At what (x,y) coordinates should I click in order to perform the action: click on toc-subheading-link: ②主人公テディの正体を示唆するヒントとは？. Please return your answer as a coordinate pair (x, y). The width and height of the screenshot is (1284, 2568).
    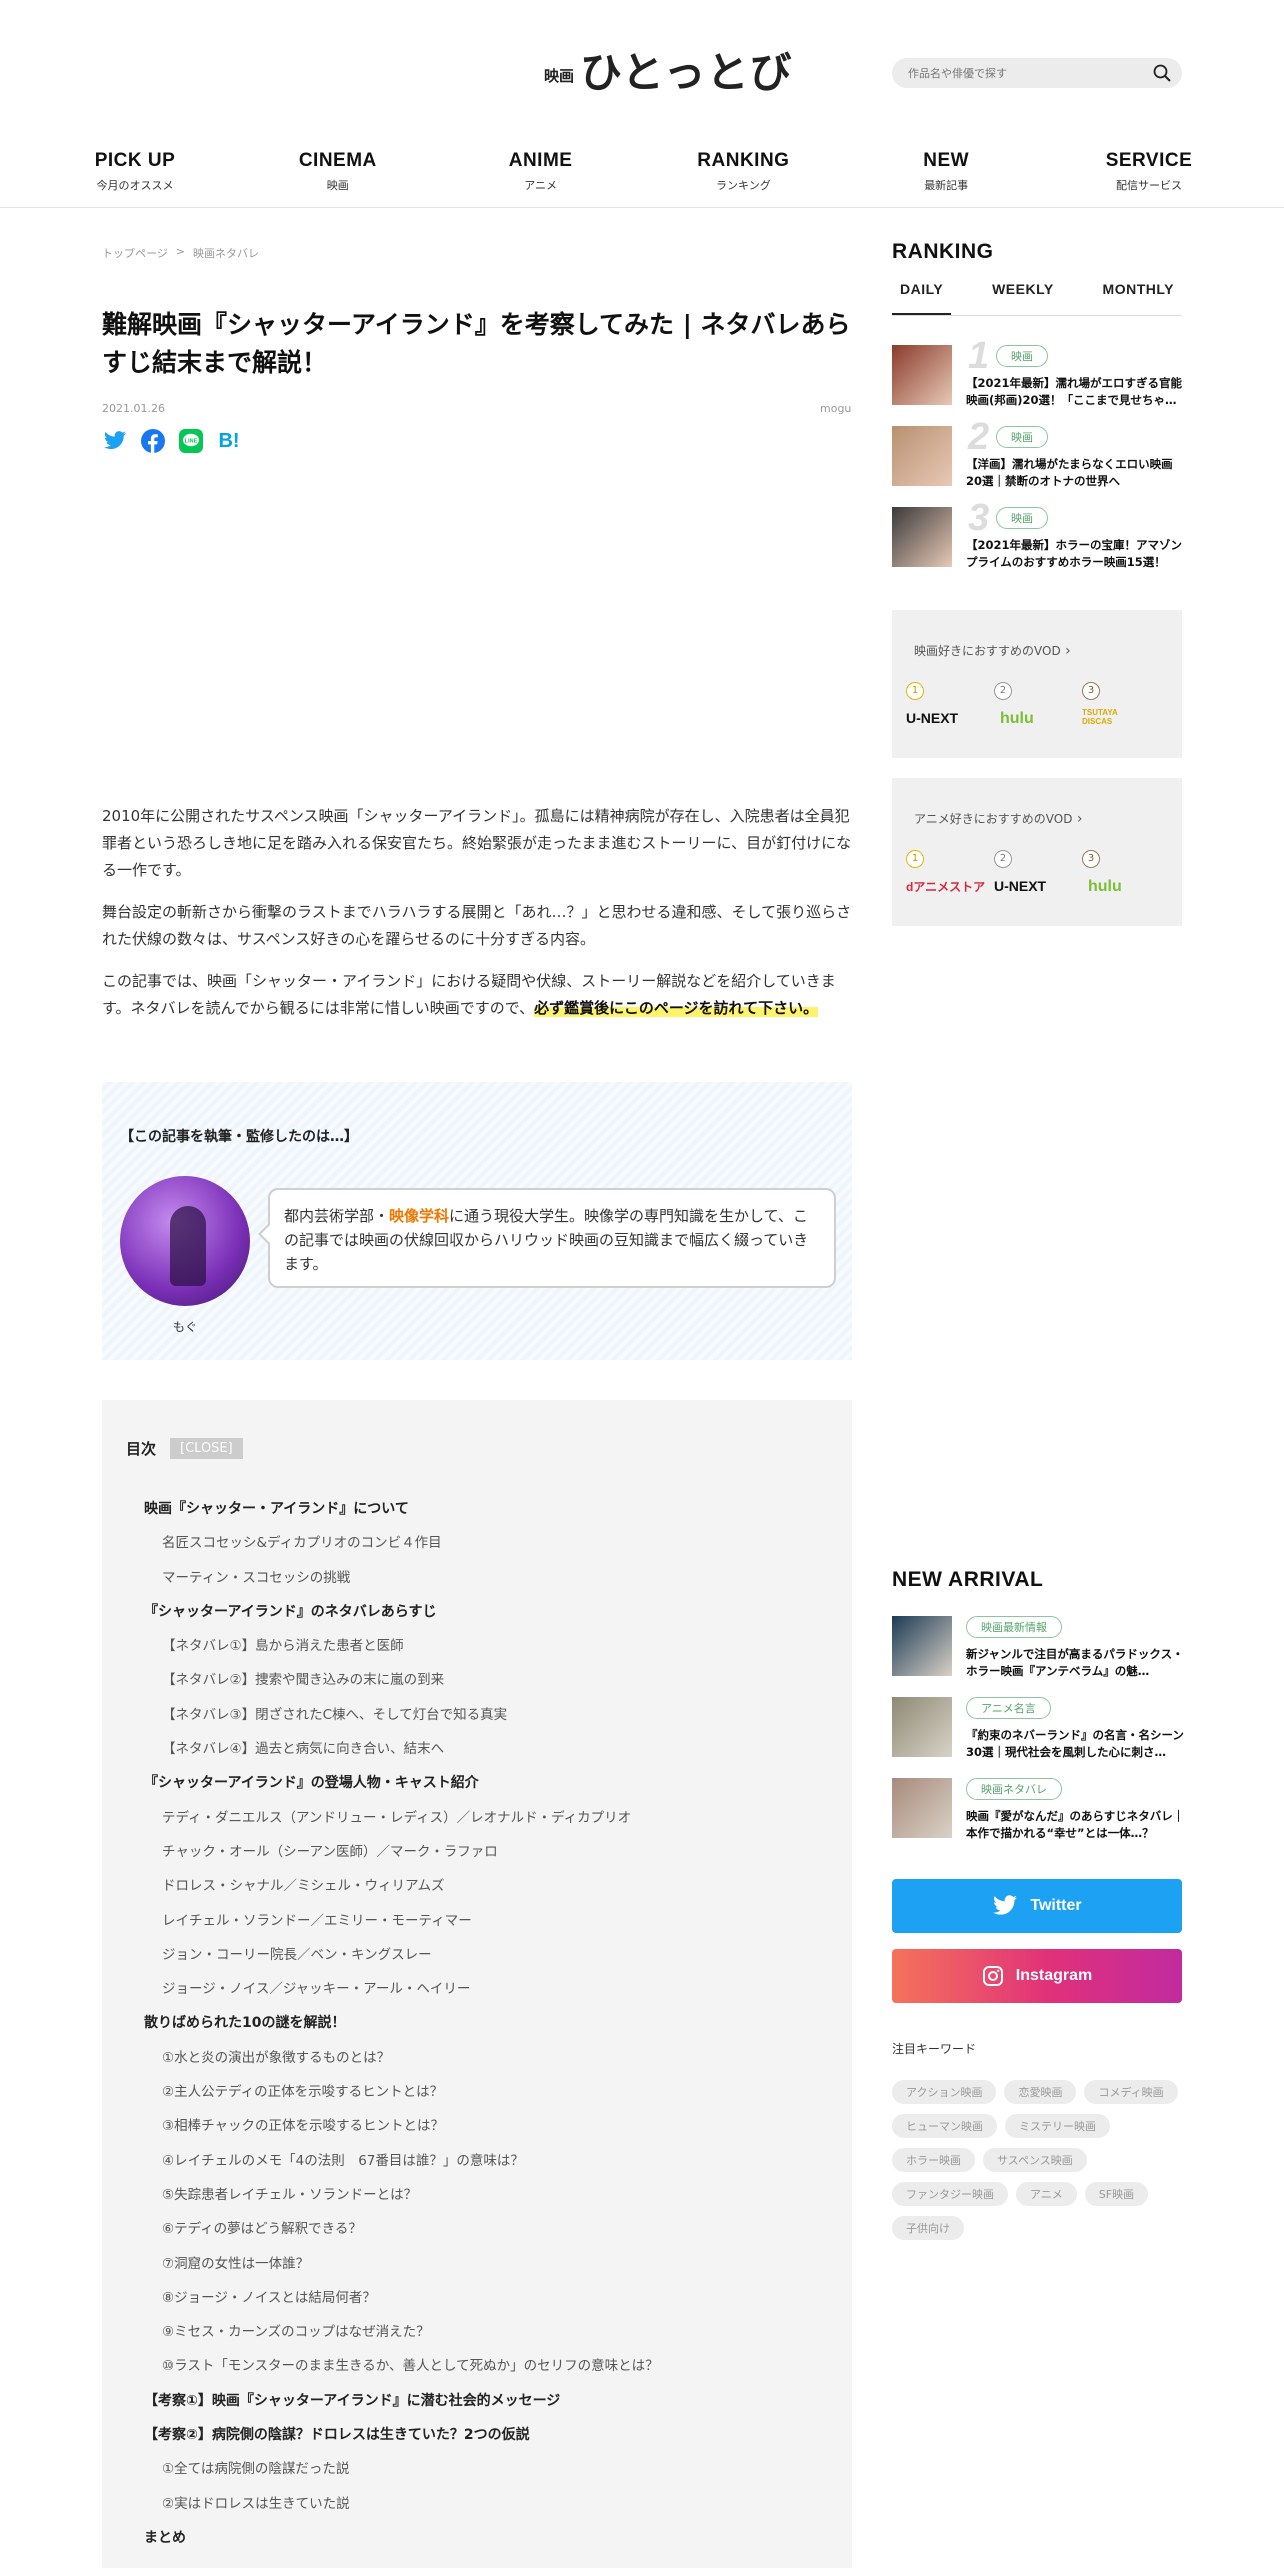
    Looking at the image, I should click on (401, 2092).